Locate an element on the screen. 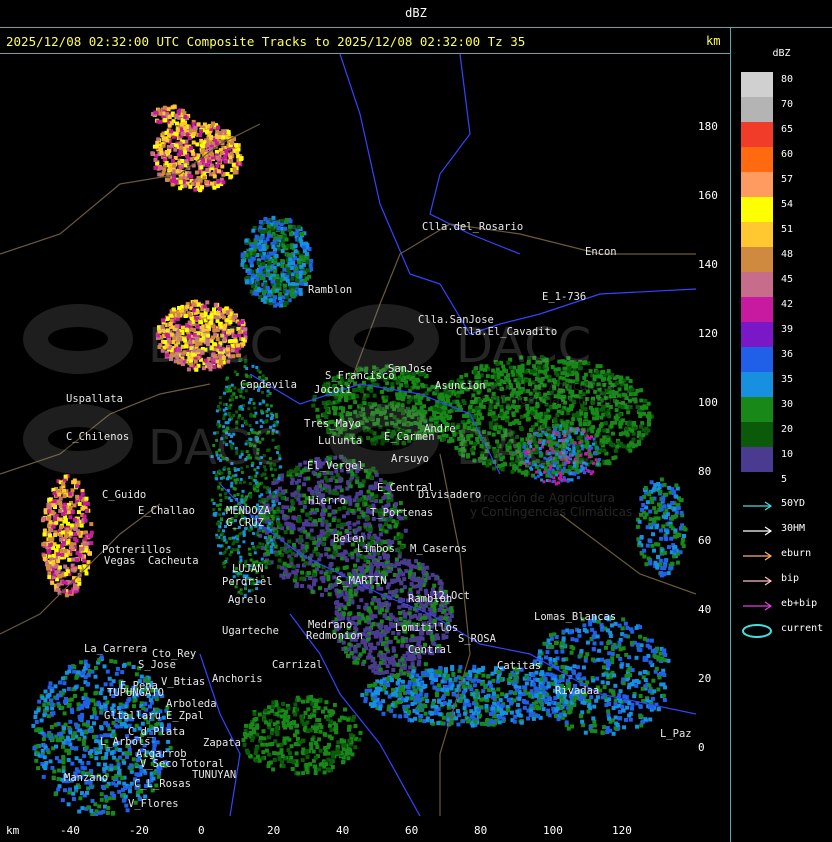  place-label: L_Arbols is located at coordinates (125, 742).